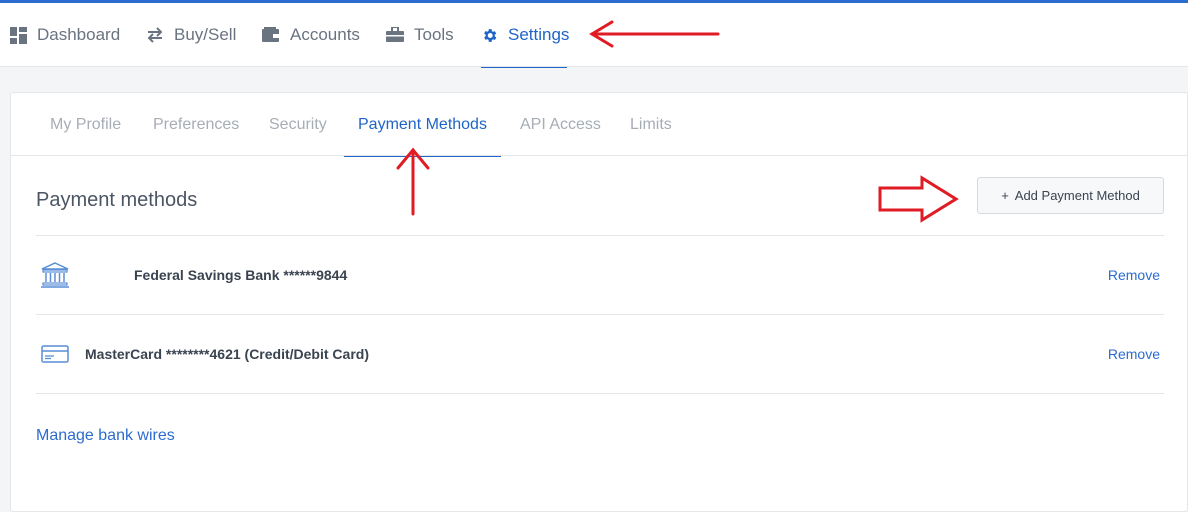  I want to click on credit-card-icon, so click(55, 354).